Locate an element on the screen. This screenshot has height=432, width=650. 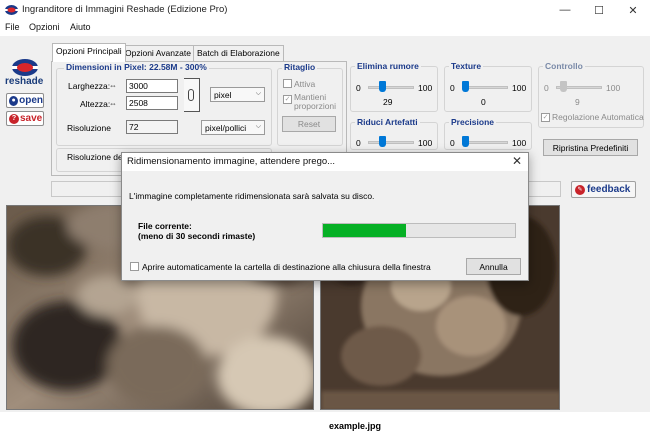
resolution-row-label: Risoluzione dell is located at coordinates (97, 157).